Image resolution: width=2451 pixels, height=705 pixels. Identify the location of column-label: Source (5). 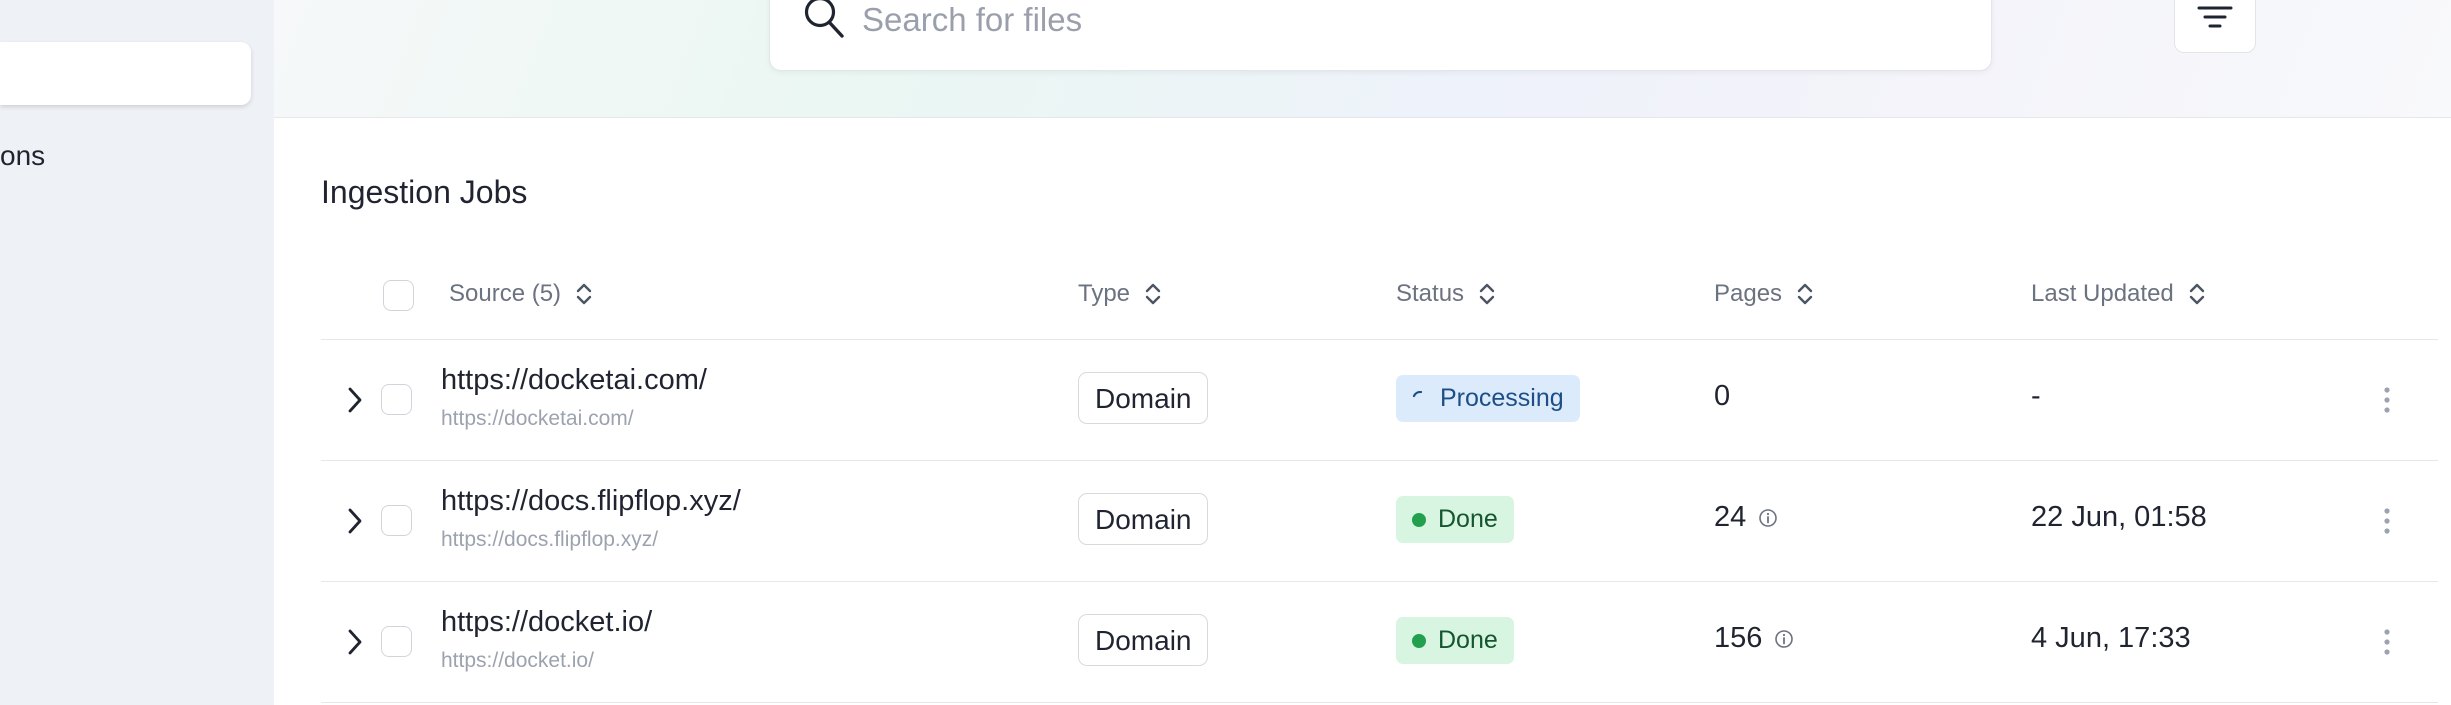
(505, 293).